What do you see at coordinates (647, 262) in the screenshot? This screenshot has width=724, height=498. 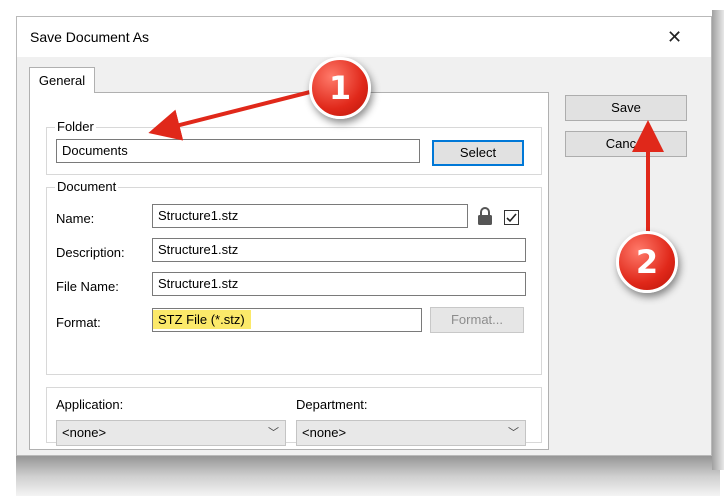 I see `annotation-badge-2: 2` at bounding box center [647, 262].